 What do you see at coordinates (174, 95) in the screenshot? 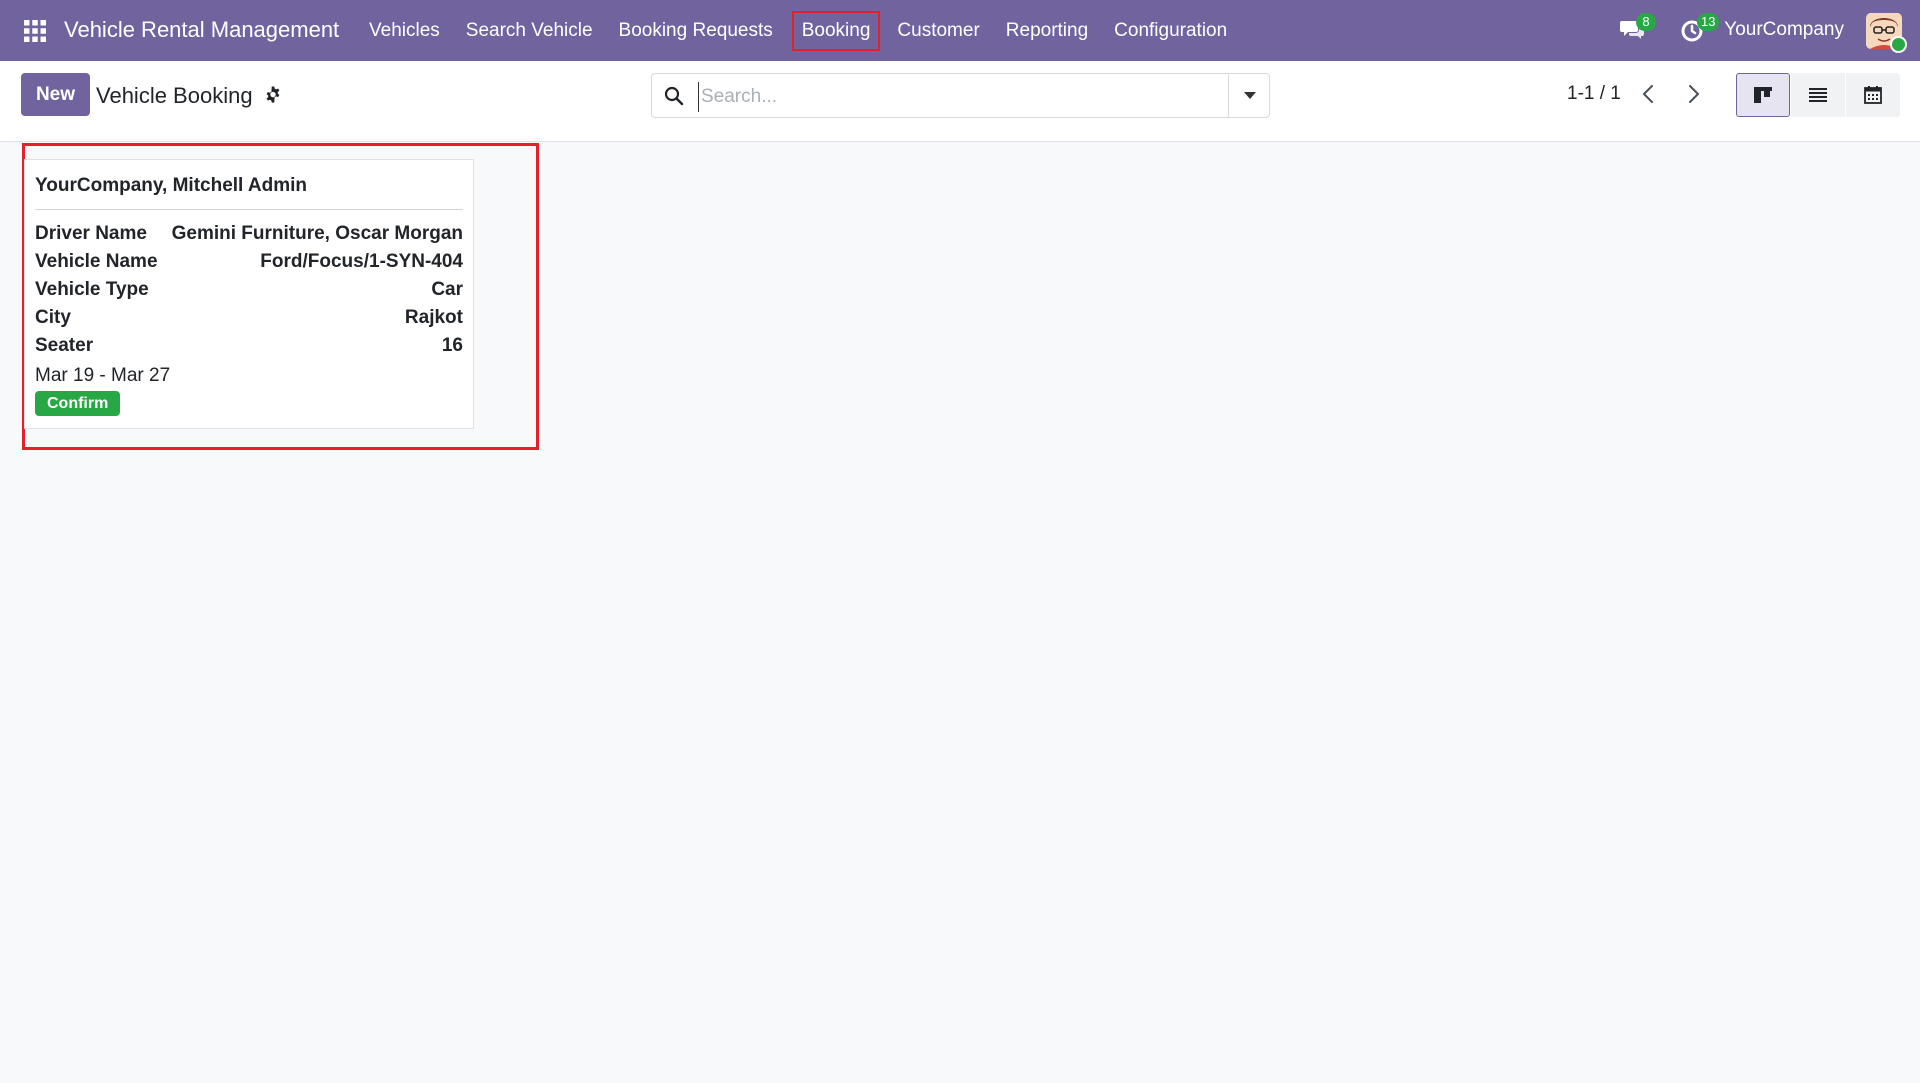
I see `page-title: Vehicle Booking` at bounding box center [174, 95].